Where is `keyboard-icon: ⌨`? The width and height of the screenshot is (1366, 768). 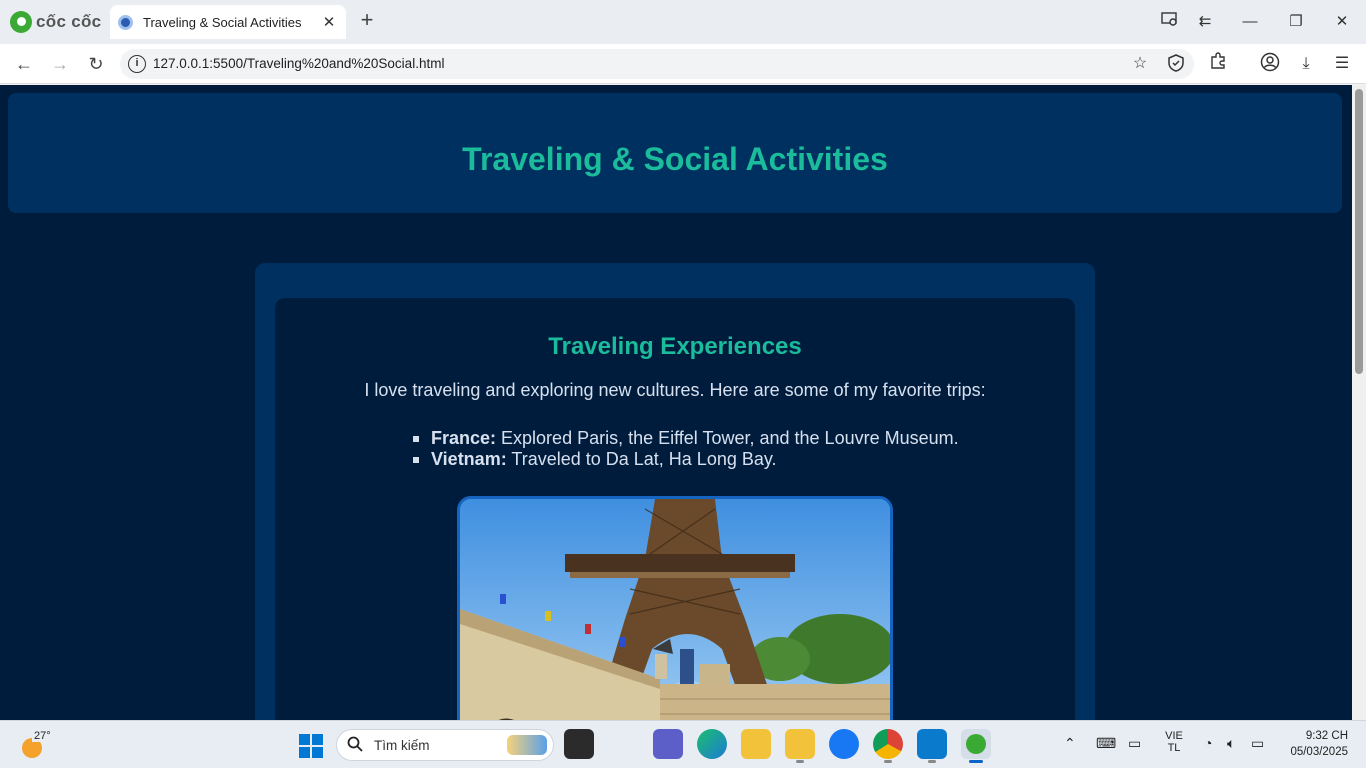
keyboard-icon: ⌨ is located at coordinates (1106, 743).